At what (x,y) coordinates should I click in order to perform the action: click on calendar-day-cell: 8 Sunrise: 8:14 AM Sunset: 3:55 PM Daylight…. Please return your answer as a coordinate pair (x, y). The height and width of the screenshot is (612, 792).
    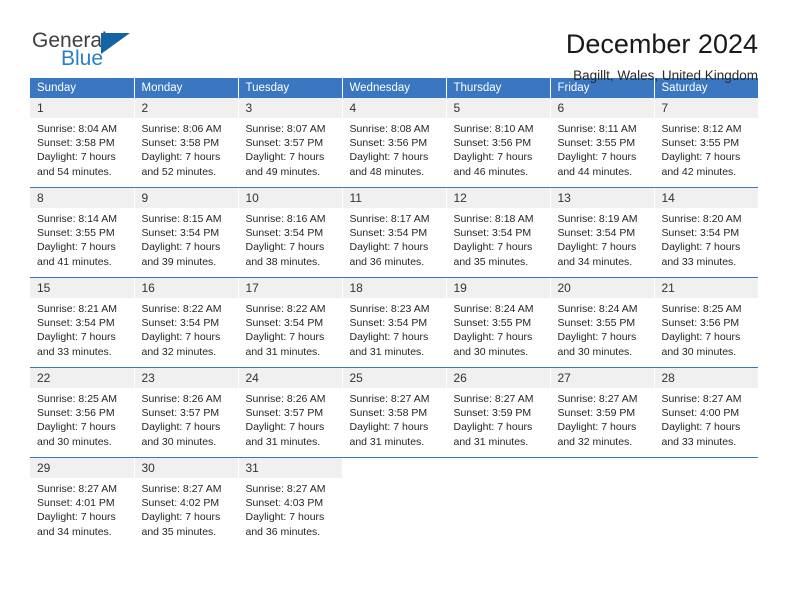
    Looking at the image, I should click on (82, 232).